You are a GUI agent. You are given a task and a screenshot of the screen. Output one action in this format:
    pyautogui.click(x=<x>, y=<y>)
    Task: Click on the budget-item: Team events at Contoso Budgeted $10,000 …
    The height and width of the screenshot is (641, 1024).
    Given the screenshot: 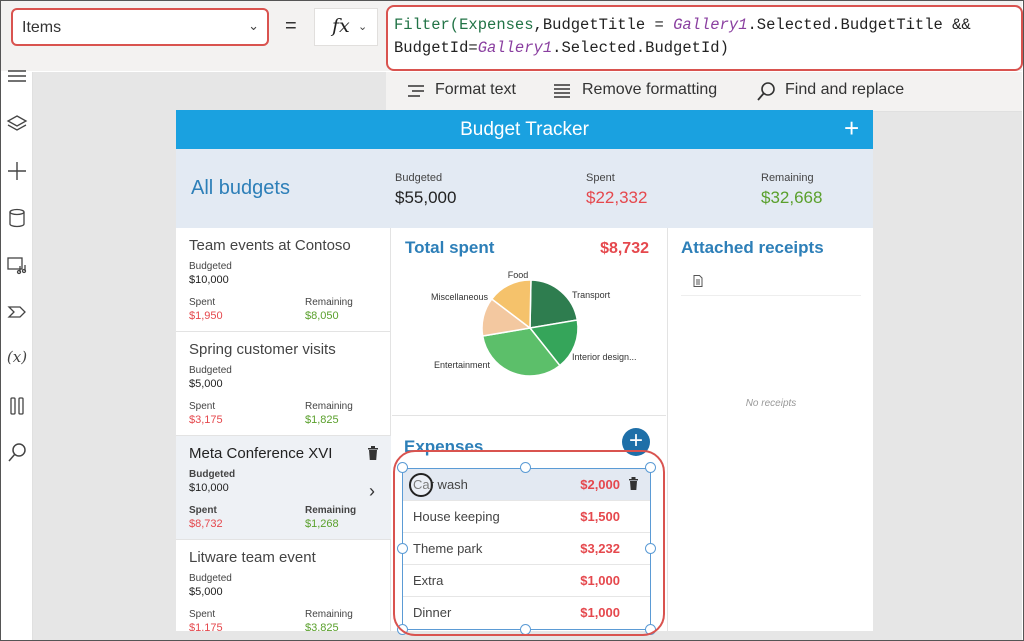 What is the action you would take?
    pyautogui.click(x=283, y=280)
    